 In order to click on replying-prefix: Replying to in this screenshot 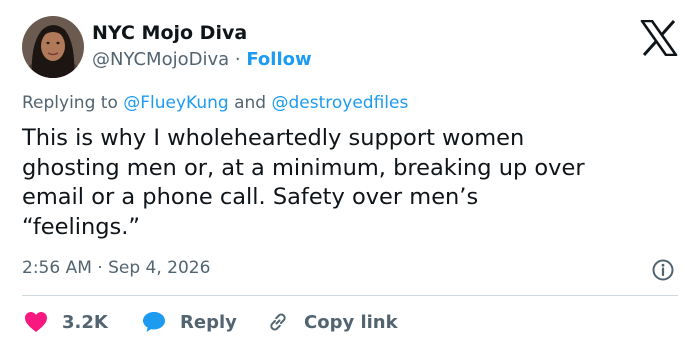, I will do `click(70, 103)`.